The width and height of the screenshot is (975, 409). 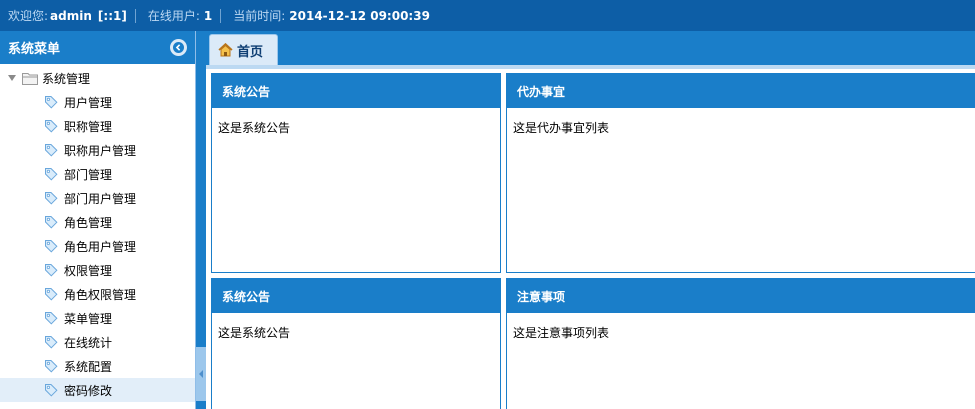 I want to click on sidebar-menu-item: 角色权限管理, so click(x=97, y=294).